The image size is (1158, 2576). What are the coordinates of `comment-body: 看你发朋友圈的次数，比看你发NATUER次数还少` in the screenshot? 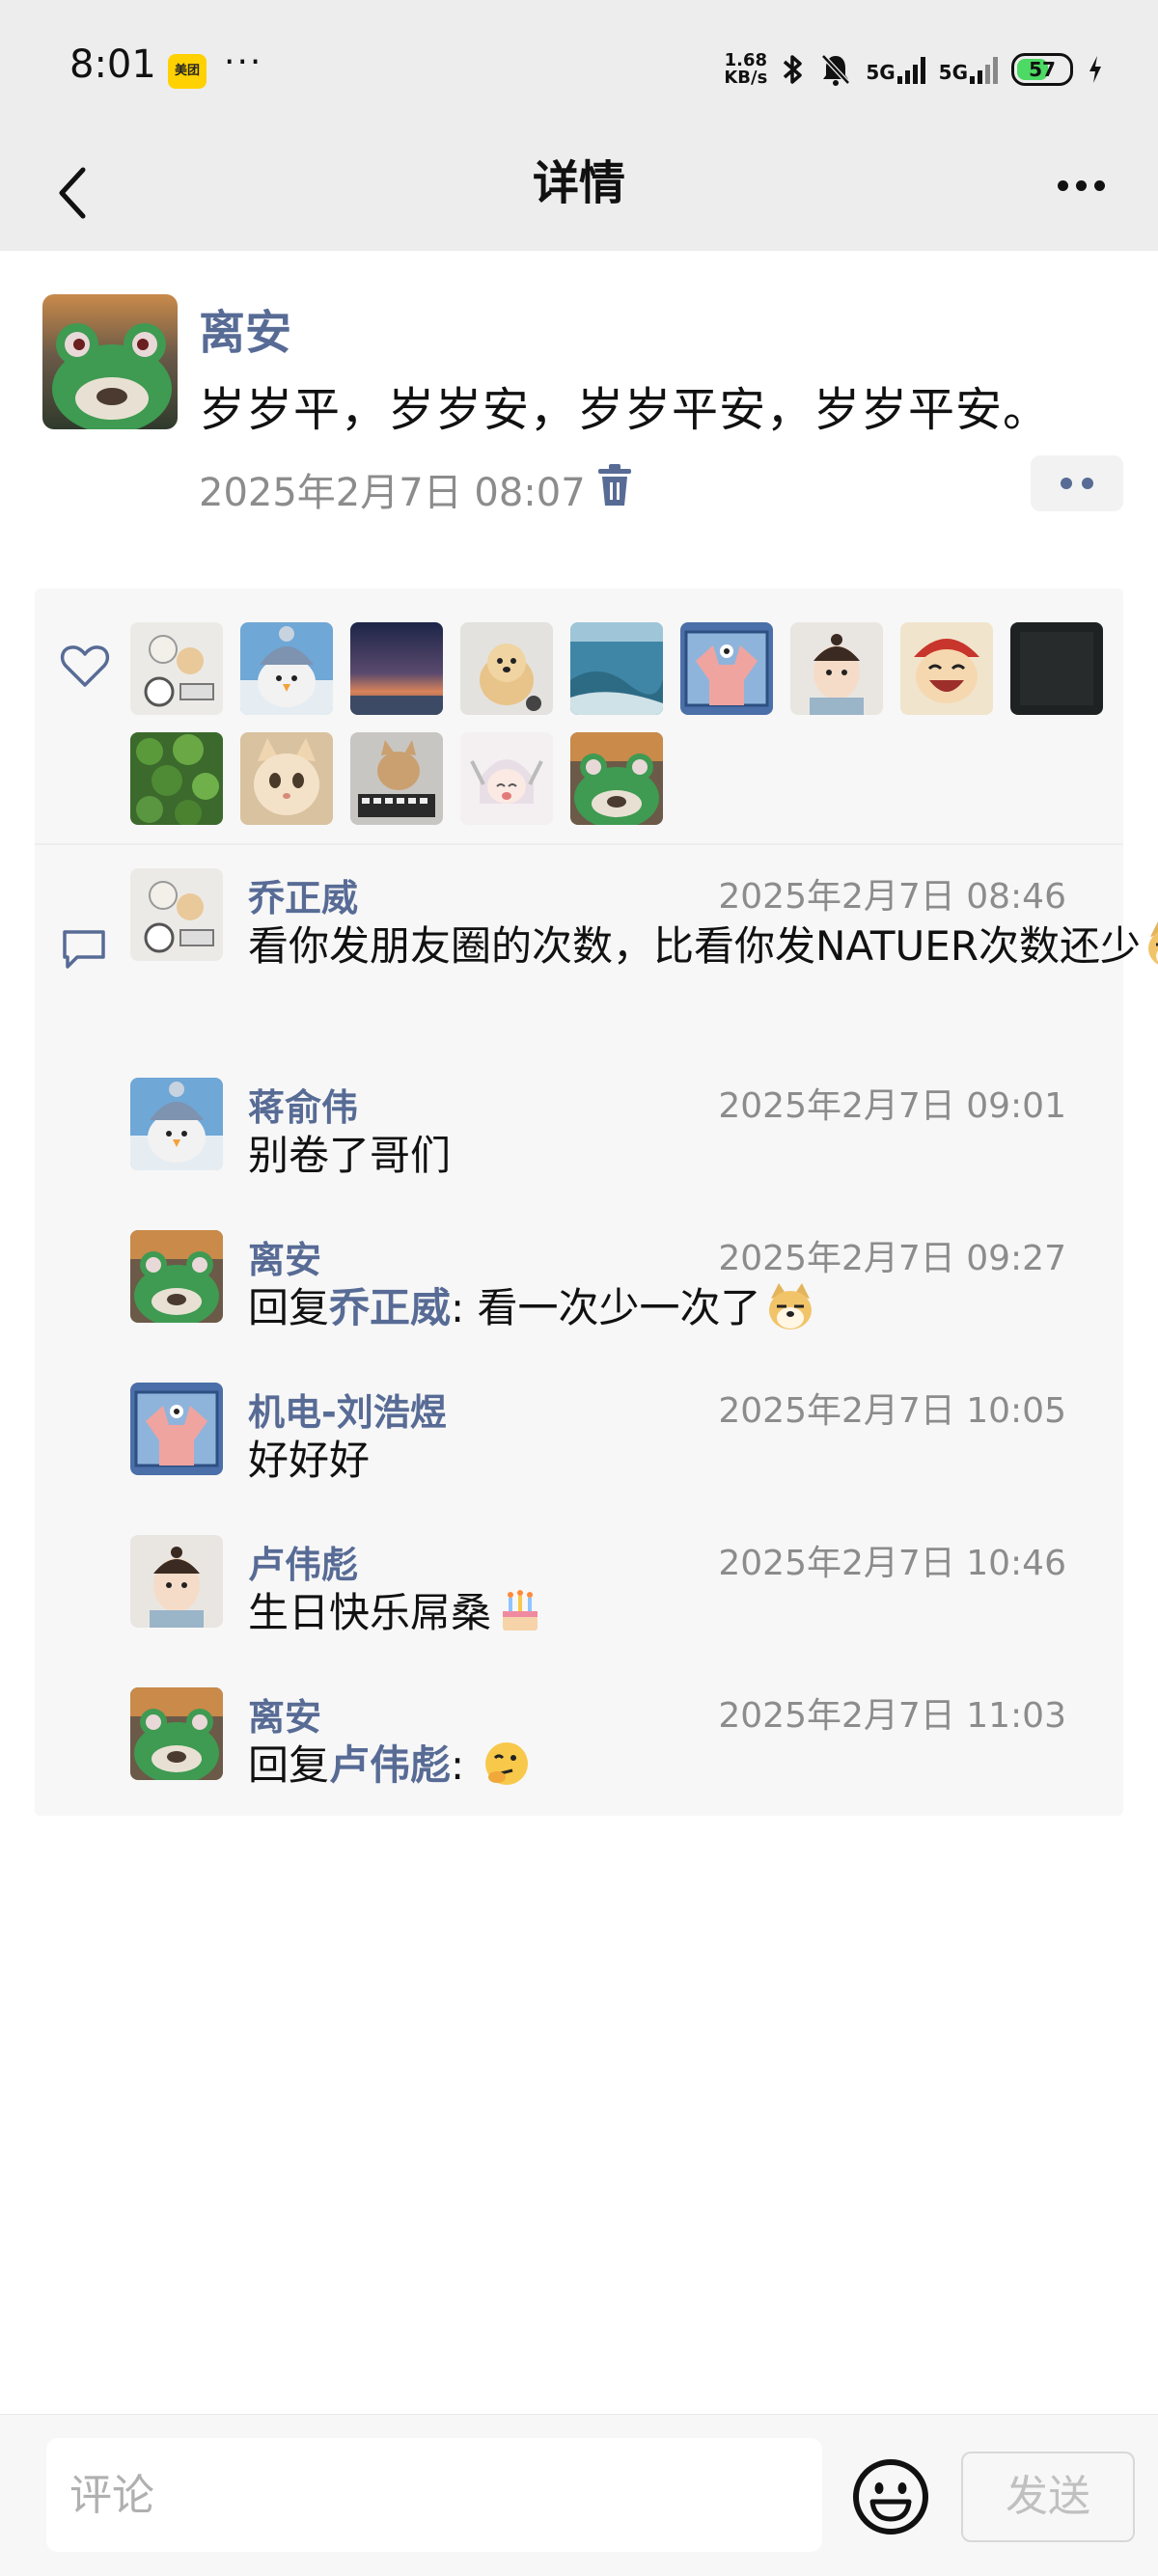 It's located at (695, 946).